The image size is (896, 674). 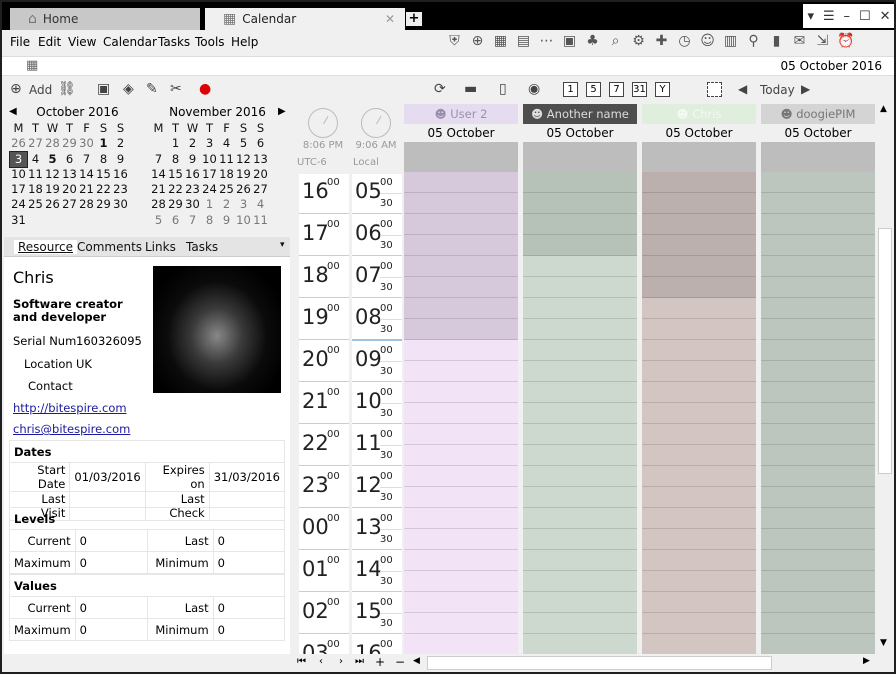 What do you see at coordinates (461, 114) in the screenshot?
I see `resource-header: ☻ User 2` at bounding box center [461, 114].